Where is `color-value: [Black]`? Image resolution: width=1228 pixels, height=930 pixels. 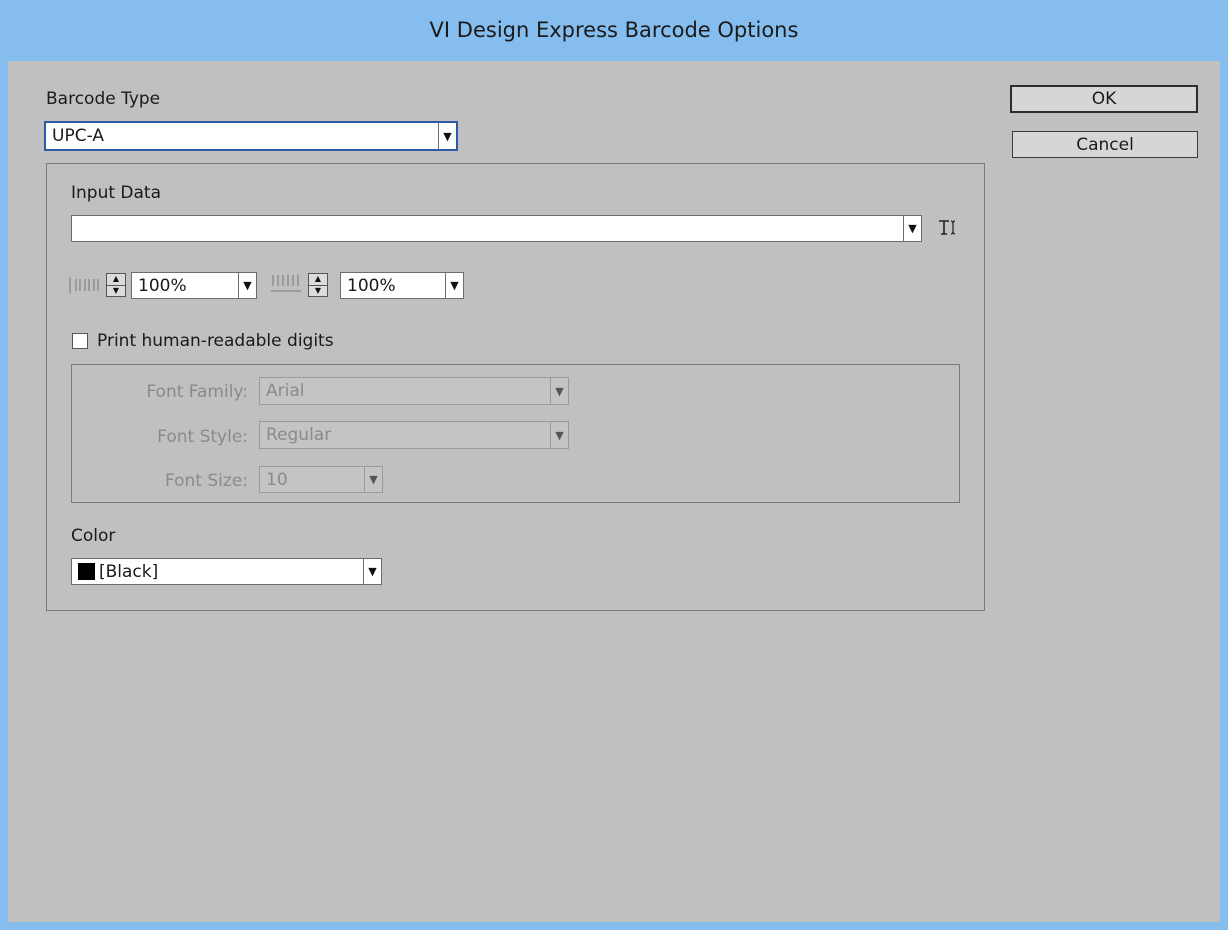
color-value: [Black] is located at coordinates (129, 571).